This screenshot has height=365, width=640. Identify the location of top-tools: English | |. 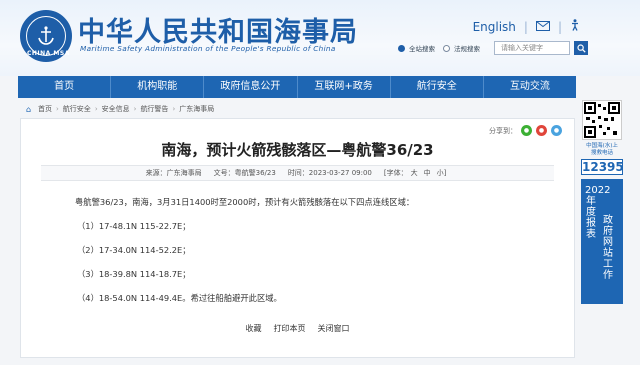
(526, 26).